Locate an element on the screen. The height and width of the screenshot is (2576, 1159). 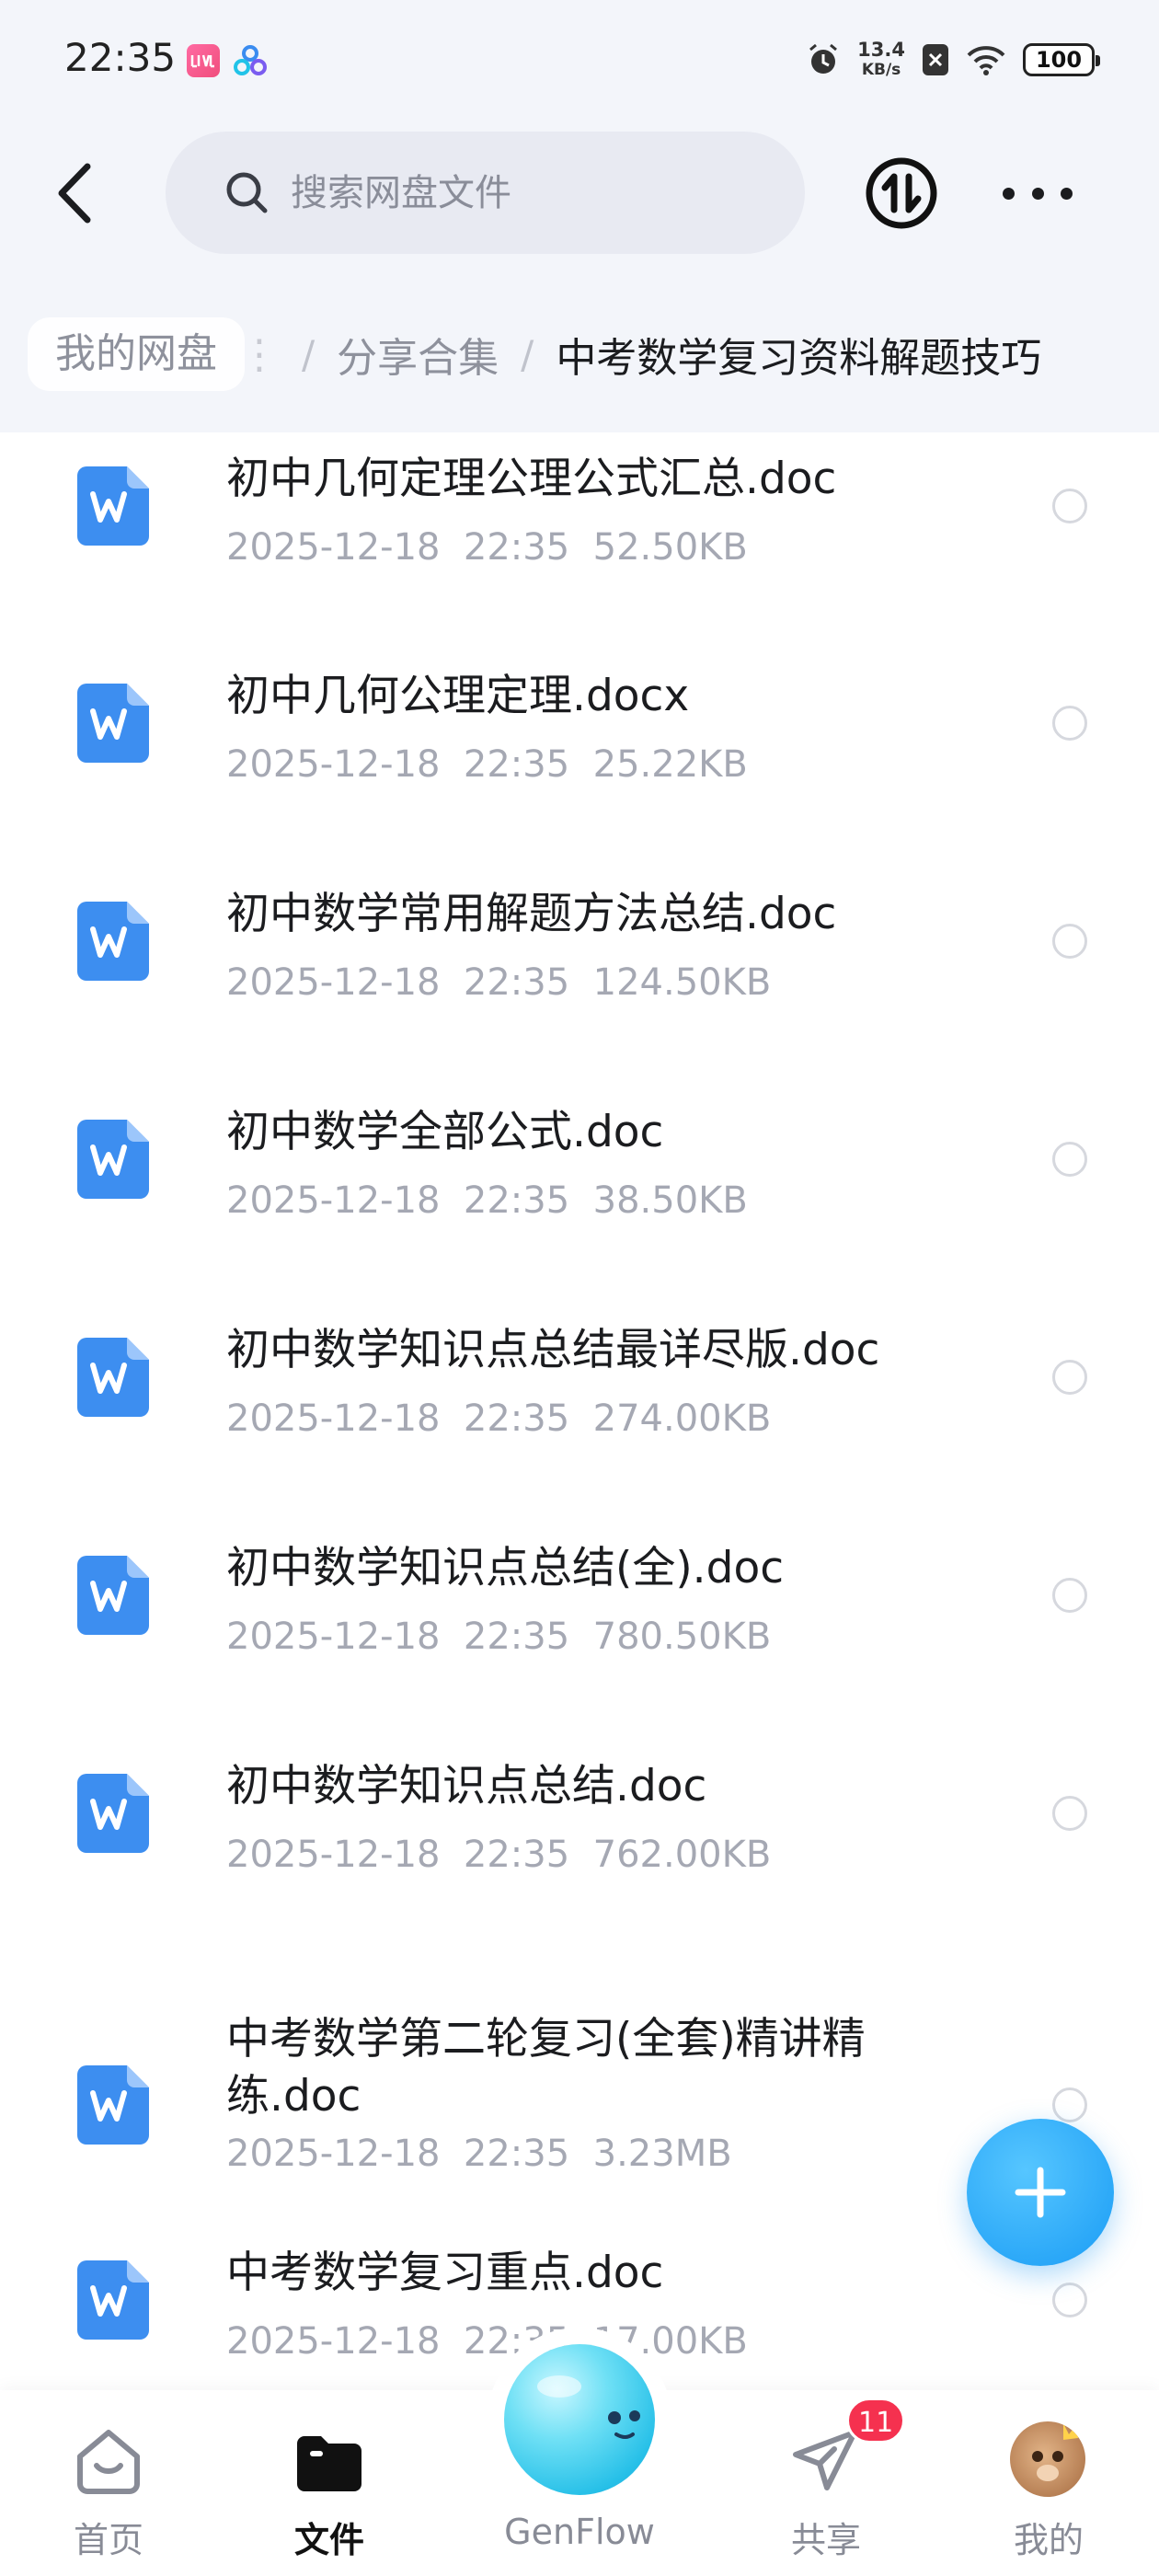
file-size: 780.50KB is located at coordinates (682, 1637).